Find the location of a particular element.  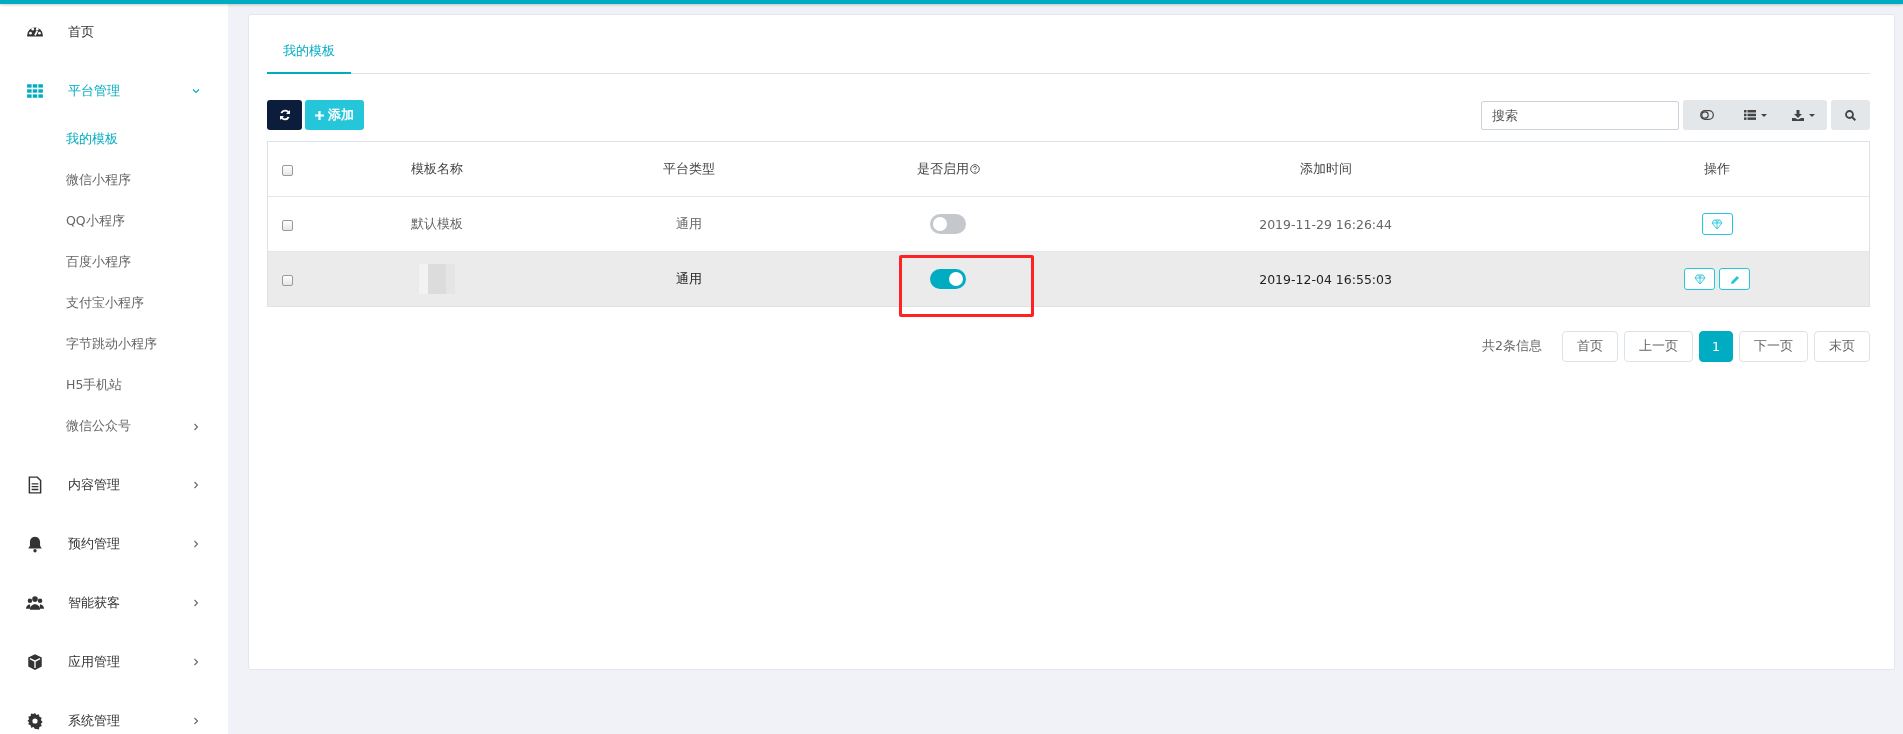

document-icon is located at coordinates (35, 485).